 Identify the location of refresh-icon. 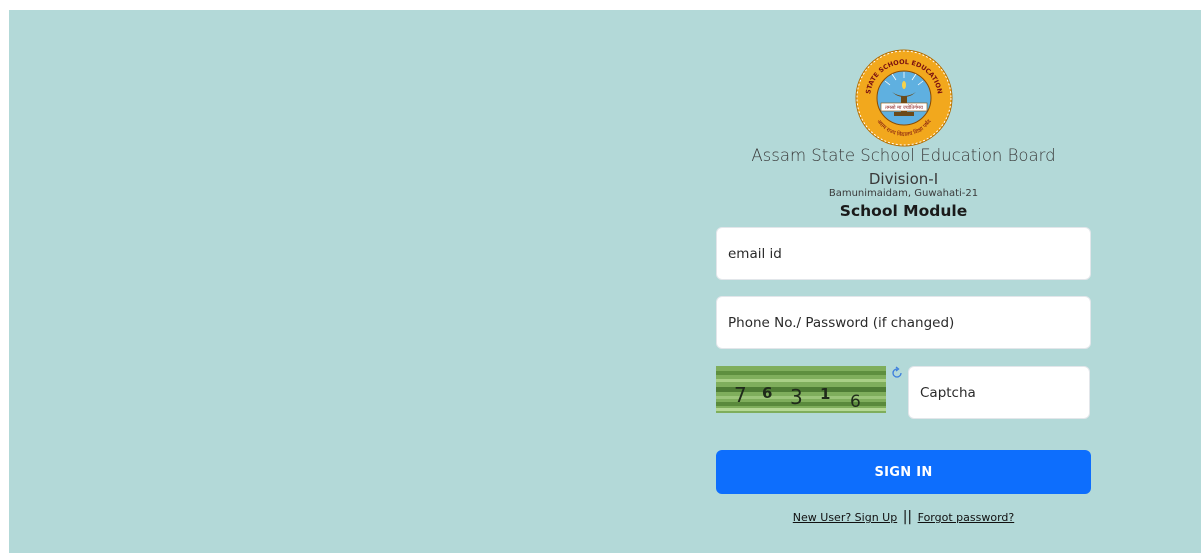
(897, 373).